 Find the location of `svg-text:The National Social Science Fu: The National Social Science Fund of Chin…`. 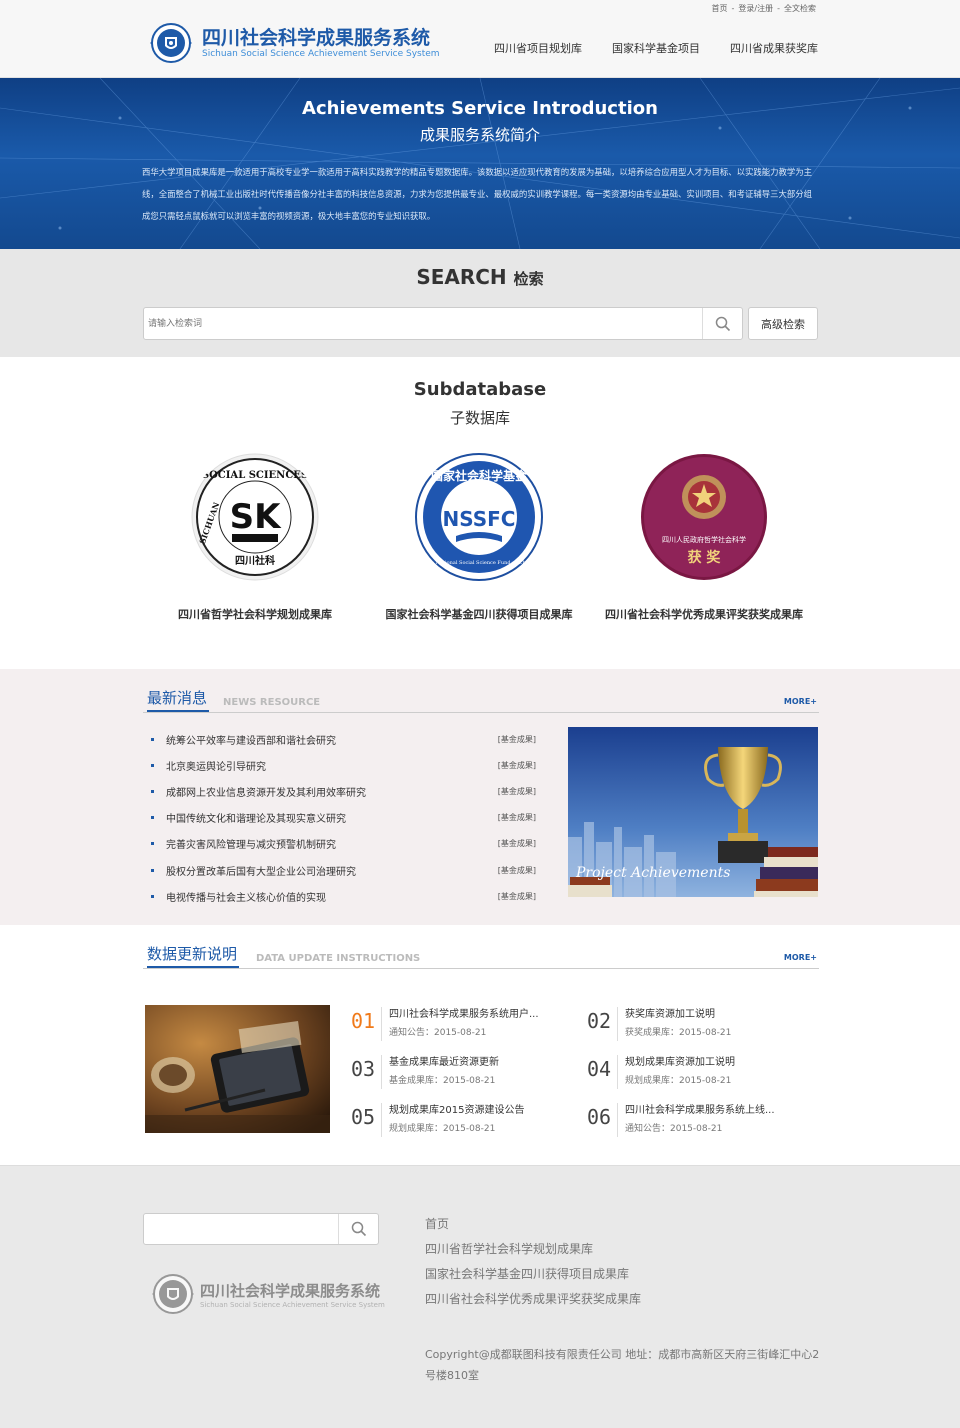

svg-text:The National Social Science Fu: The National Social Science Fund of Chin… is located at coordinates (479, 563).